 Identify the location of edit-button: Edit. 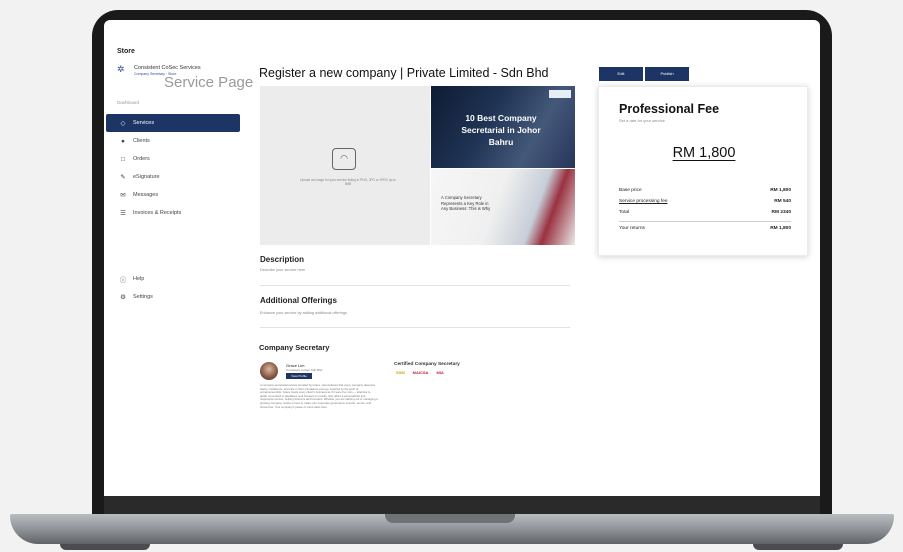
(621, 74).